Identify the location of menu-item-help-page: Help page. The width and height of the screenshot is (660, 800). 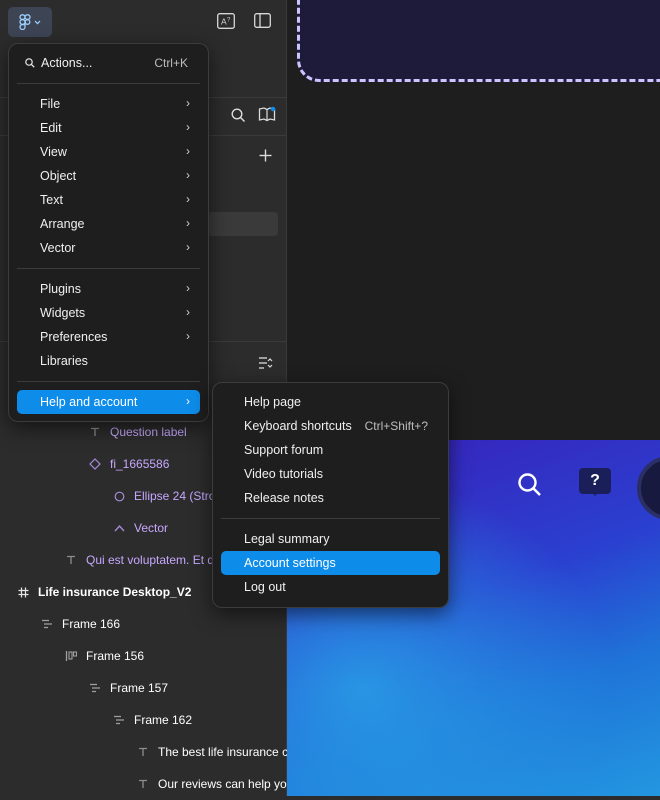
(330, 402).